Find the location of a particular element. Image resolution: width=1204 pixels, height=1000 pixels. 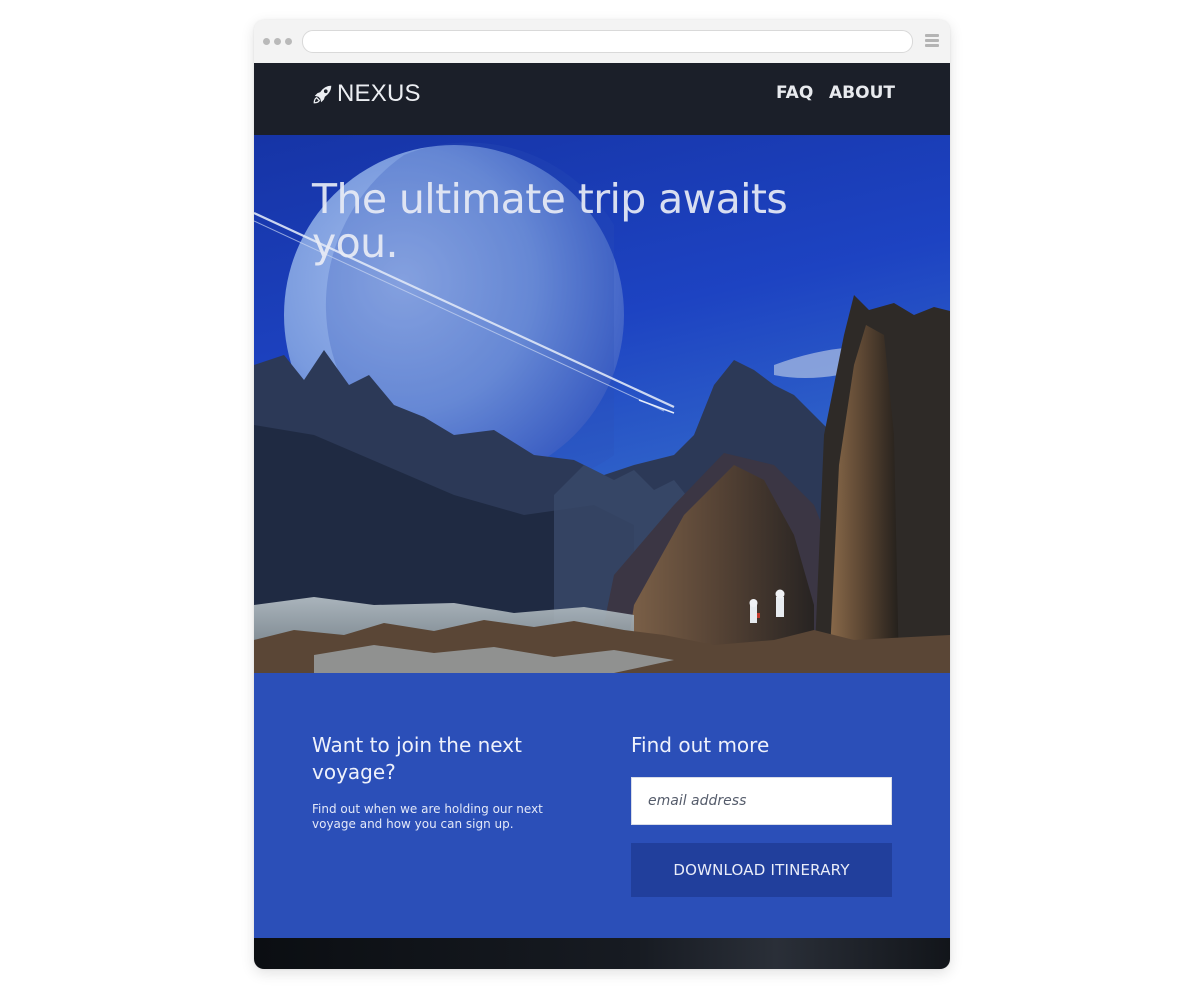

rocket-icon is located at coordinates (322, 94).